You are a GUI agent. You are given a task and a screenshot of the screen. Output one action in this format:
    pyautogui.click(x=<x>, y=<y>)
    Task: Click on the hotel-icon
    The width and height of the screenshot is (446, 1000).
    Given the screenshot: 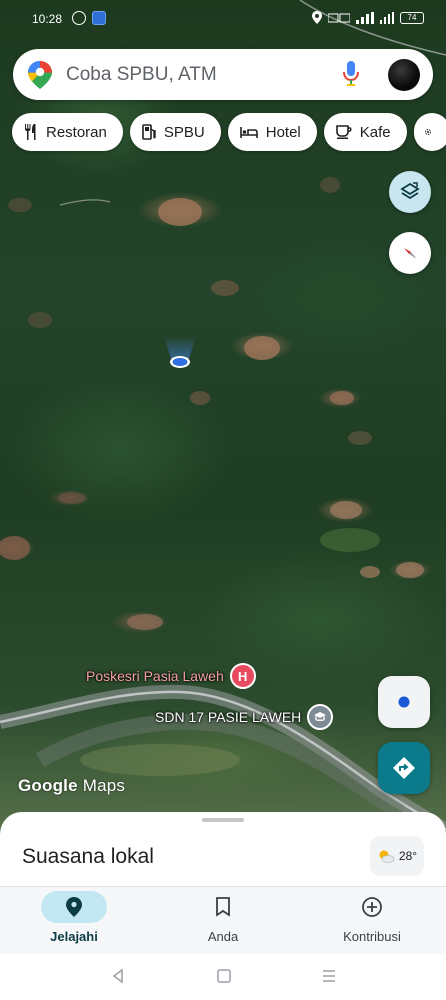 What is the action you would take?
    pyautogui.click(x=248, y=132)
    